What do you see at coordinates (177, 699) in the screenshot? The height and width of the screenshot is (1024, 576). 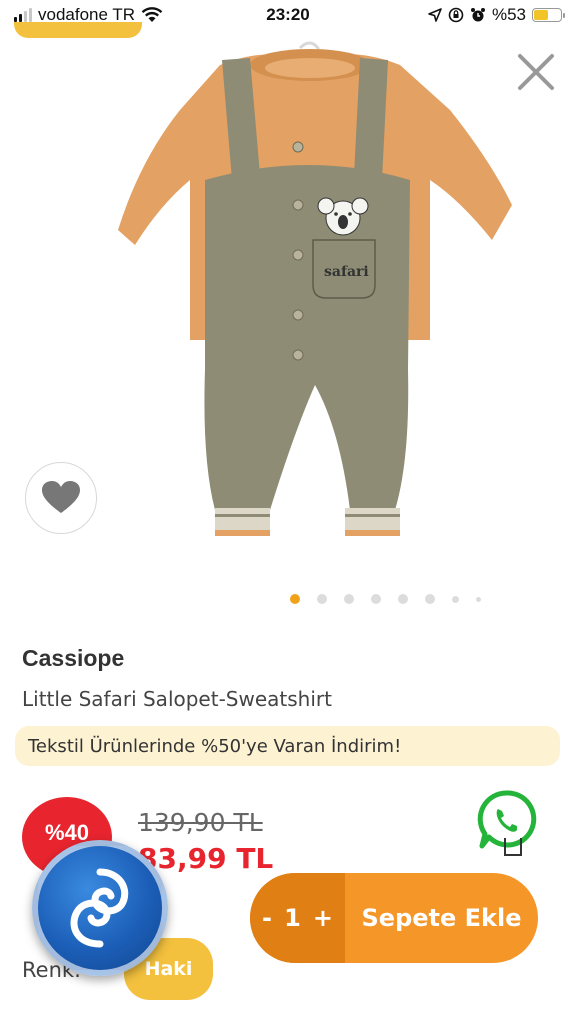 I see `product-name: Little Safari Salopet-Sweatshirt` at bounding box center [177, 699].